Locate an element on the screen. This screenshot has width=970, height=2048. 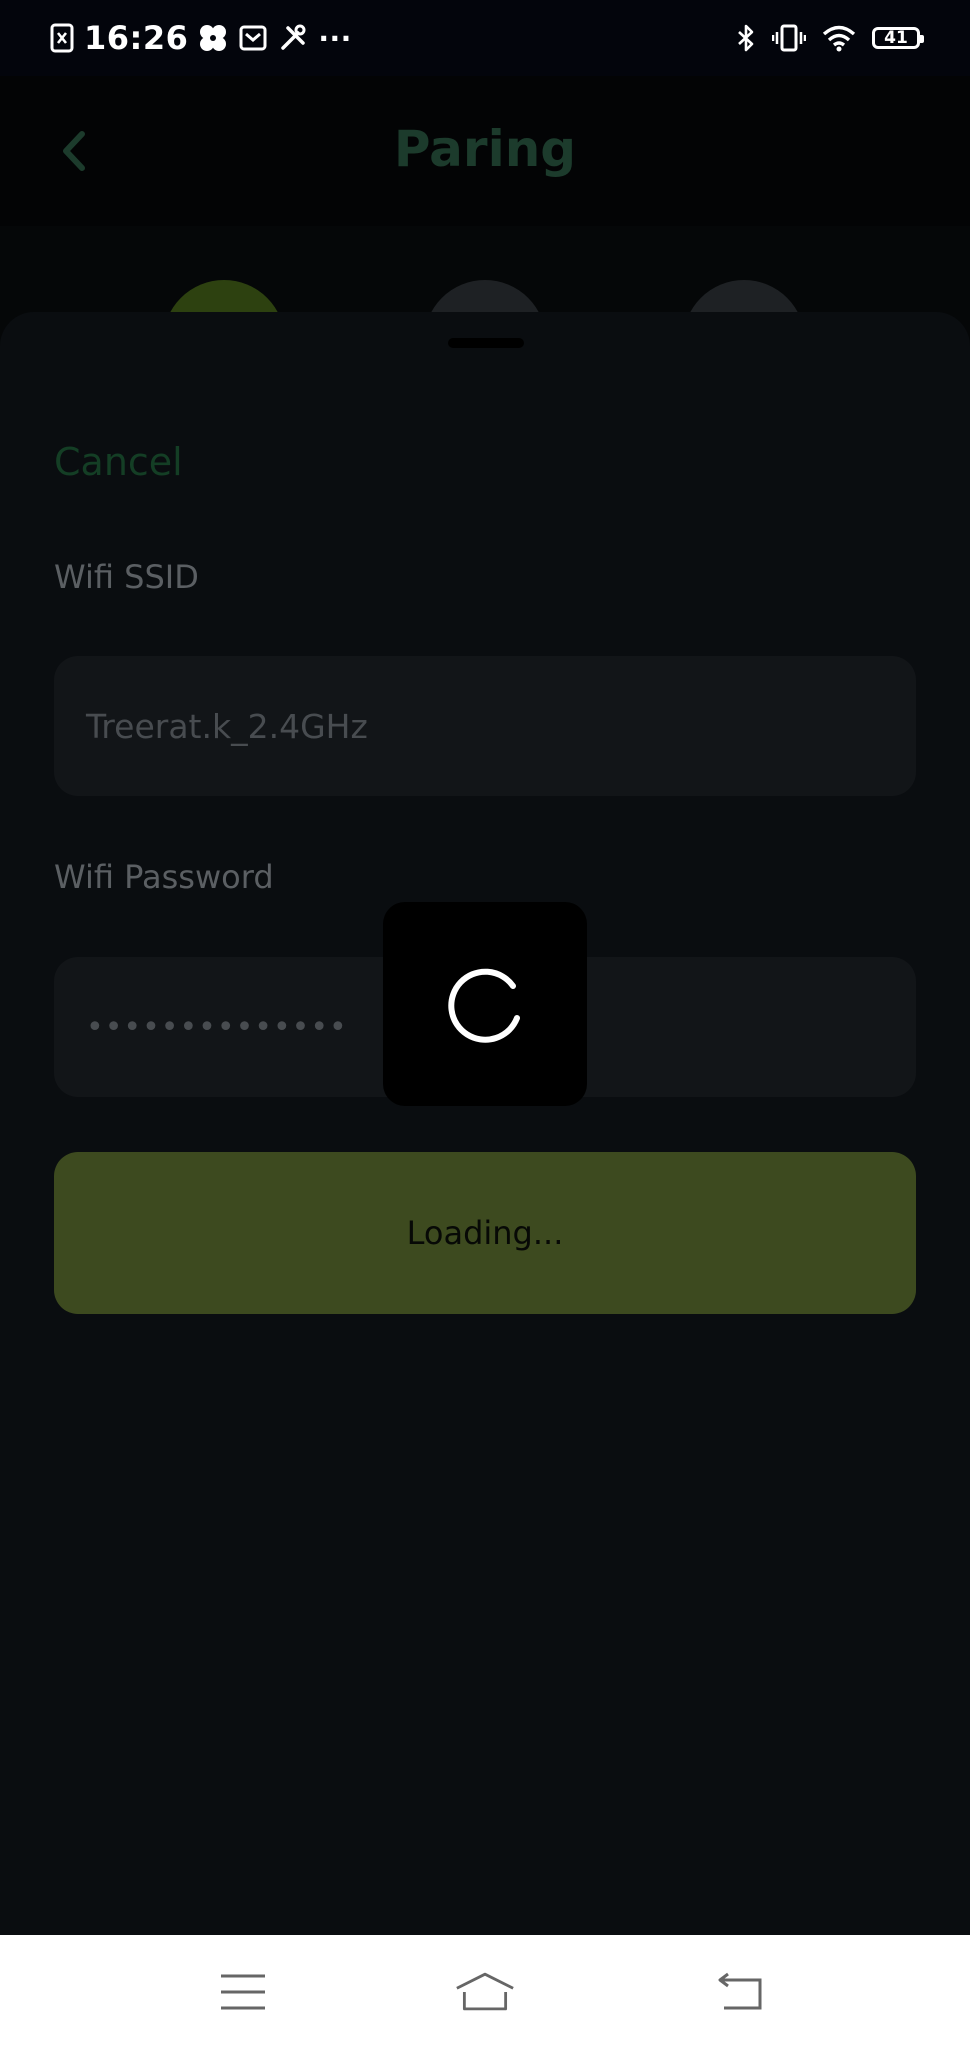
status-bar: 16:26 ··· 41 is located at coordinates (485, 38).